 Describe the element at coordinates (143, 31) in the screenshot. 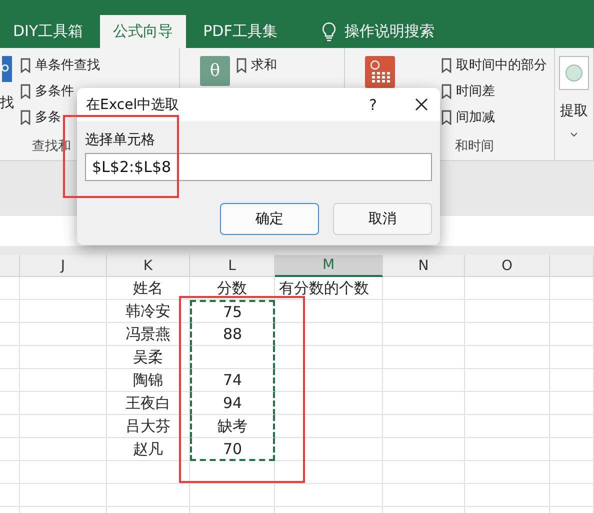

I see `ribbon-tab: 公式向导` at that location.